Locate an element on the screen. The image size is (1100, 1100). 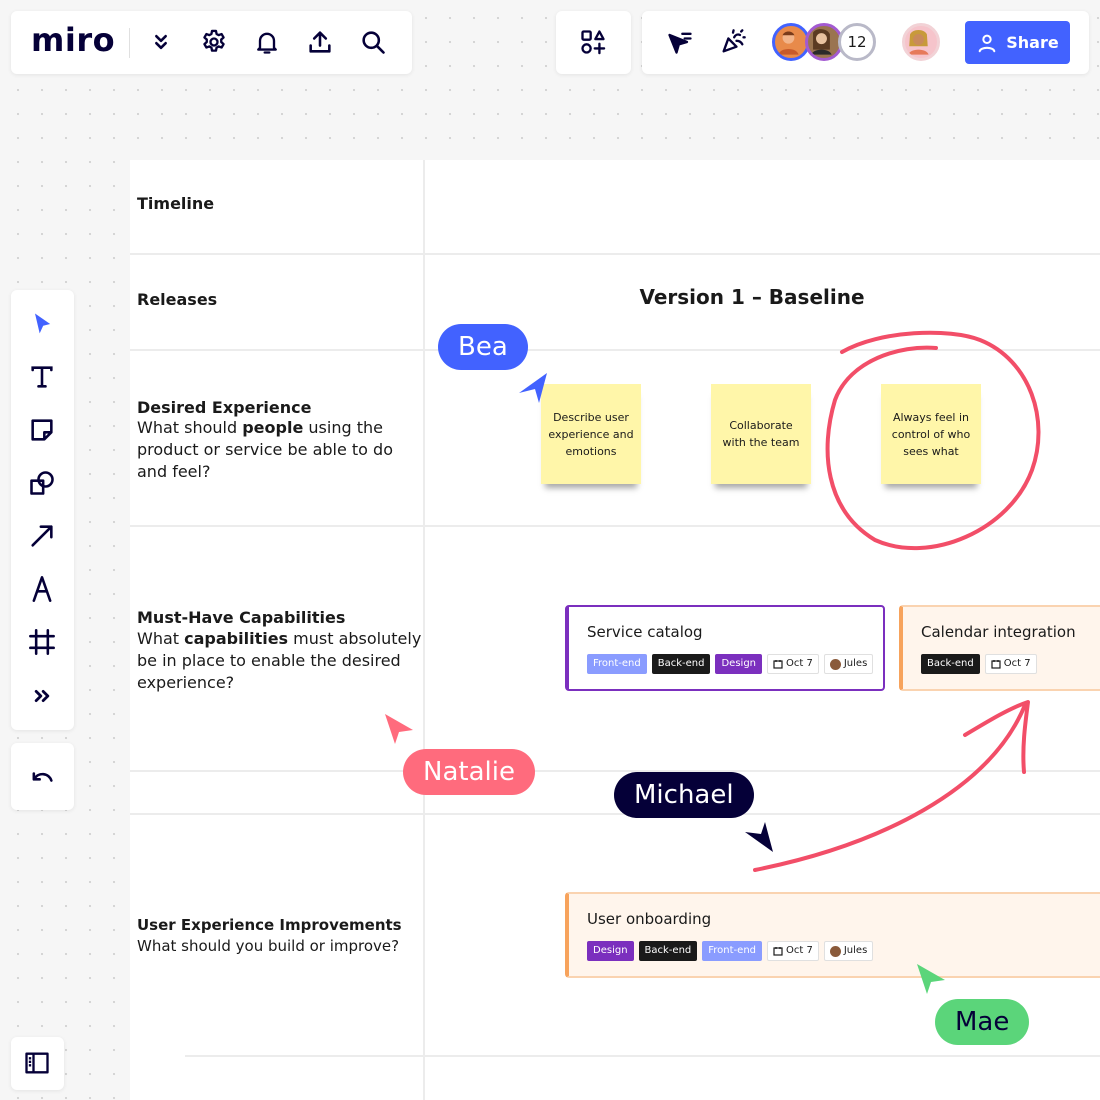
cursor-label-michael: Michael is located at coordinates (684, 795).